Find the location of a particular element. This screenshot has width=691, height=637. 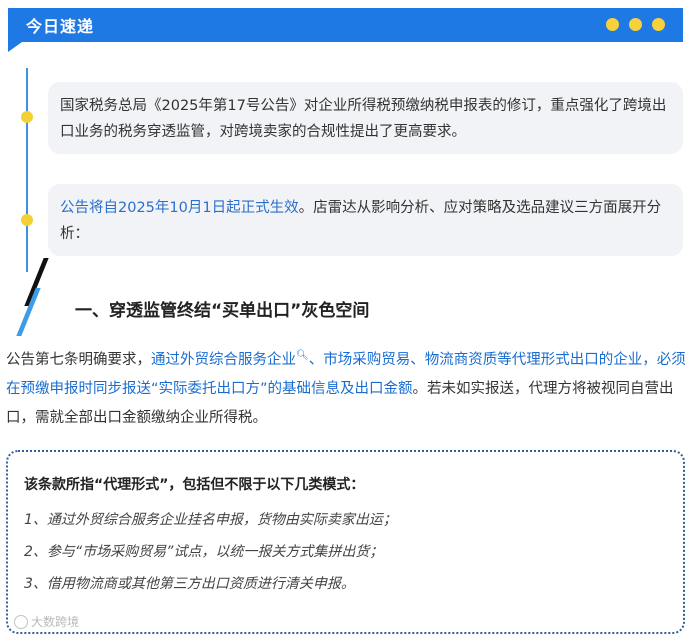

header-bar is located at coordinates (345, 25).